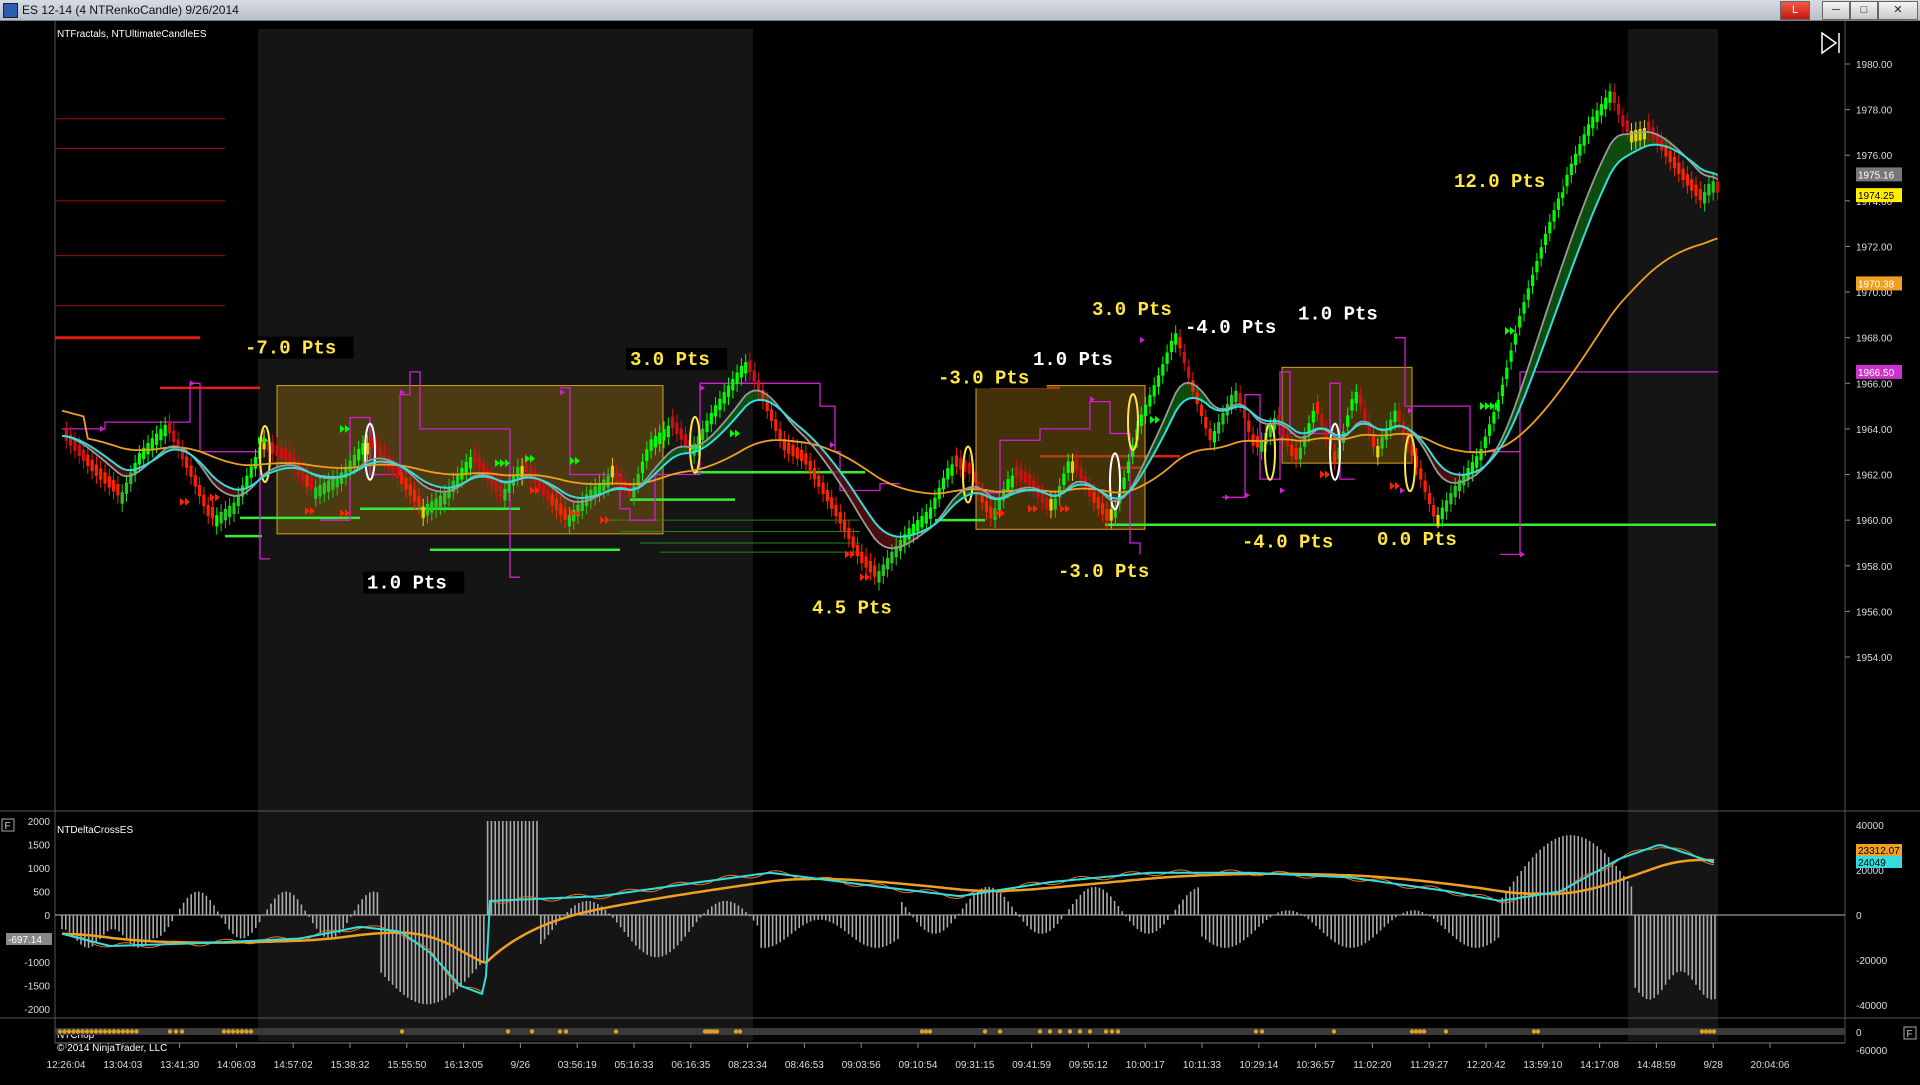 The width and height of the screenshot is (1920, 1085). Describe the element at coordinates (1795, 10) in the screenshot. I see `link-button: L` at that location.